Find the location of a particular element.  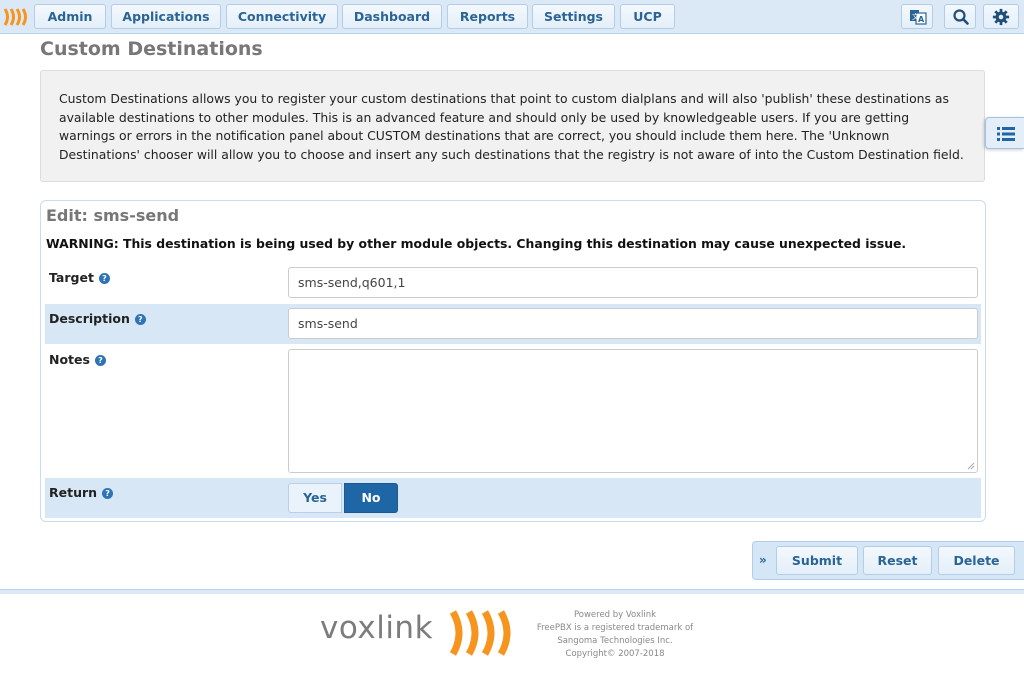

footer-line-3: Sangoma Technologies Inc. is located at coordinates (615, 641).